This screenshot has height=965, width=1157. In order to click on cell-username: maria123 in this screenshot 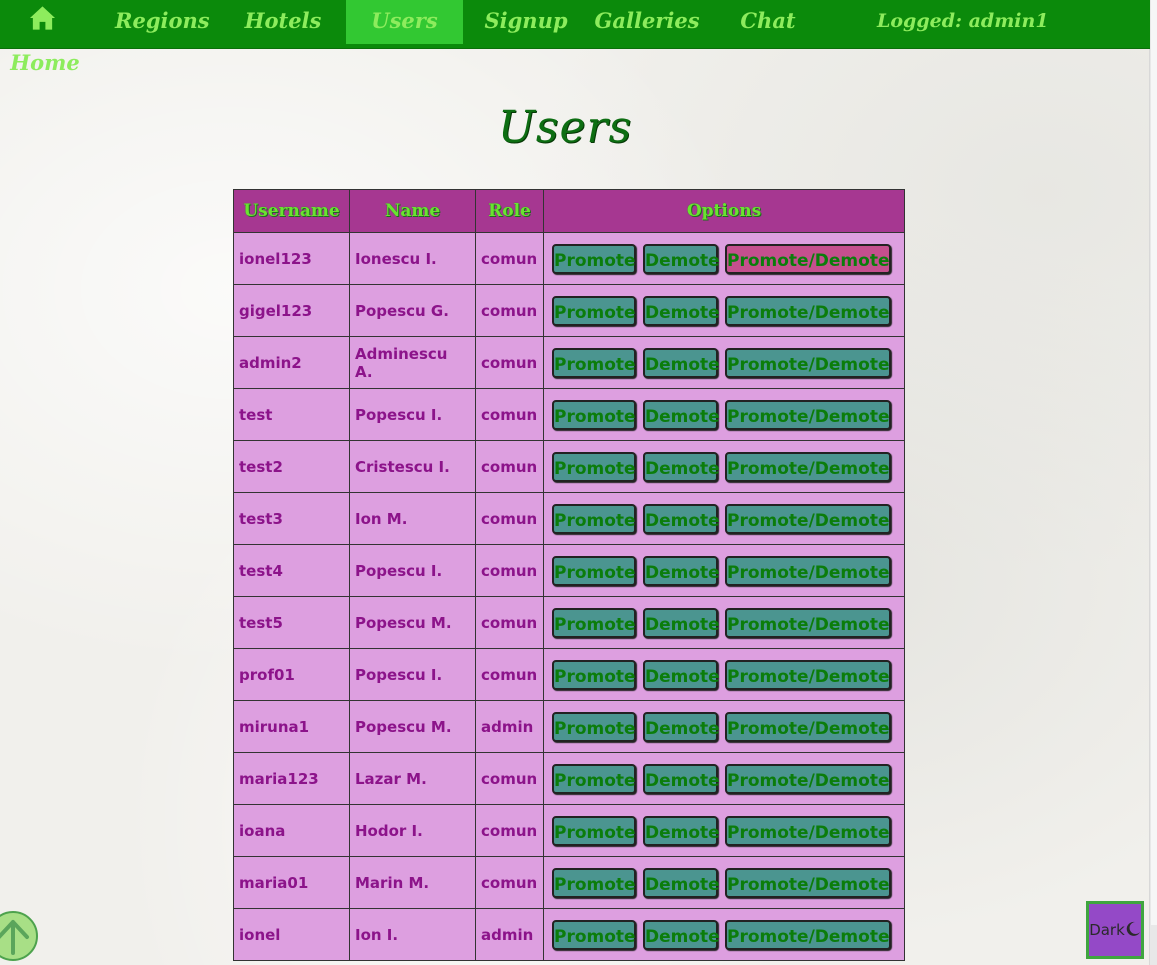, I will do `click(291, 778)`.